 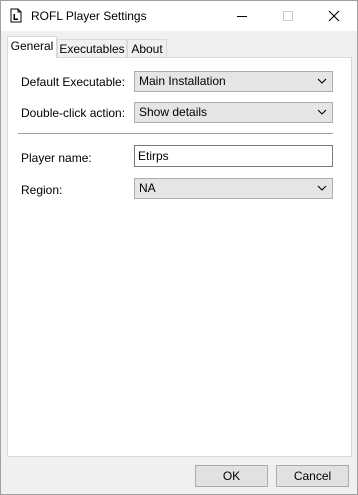 What do you see at coordinates (73, 113) in the screenshot?
I see `double-click-action-label: Double-click action:` at bounding box center [73, 113].